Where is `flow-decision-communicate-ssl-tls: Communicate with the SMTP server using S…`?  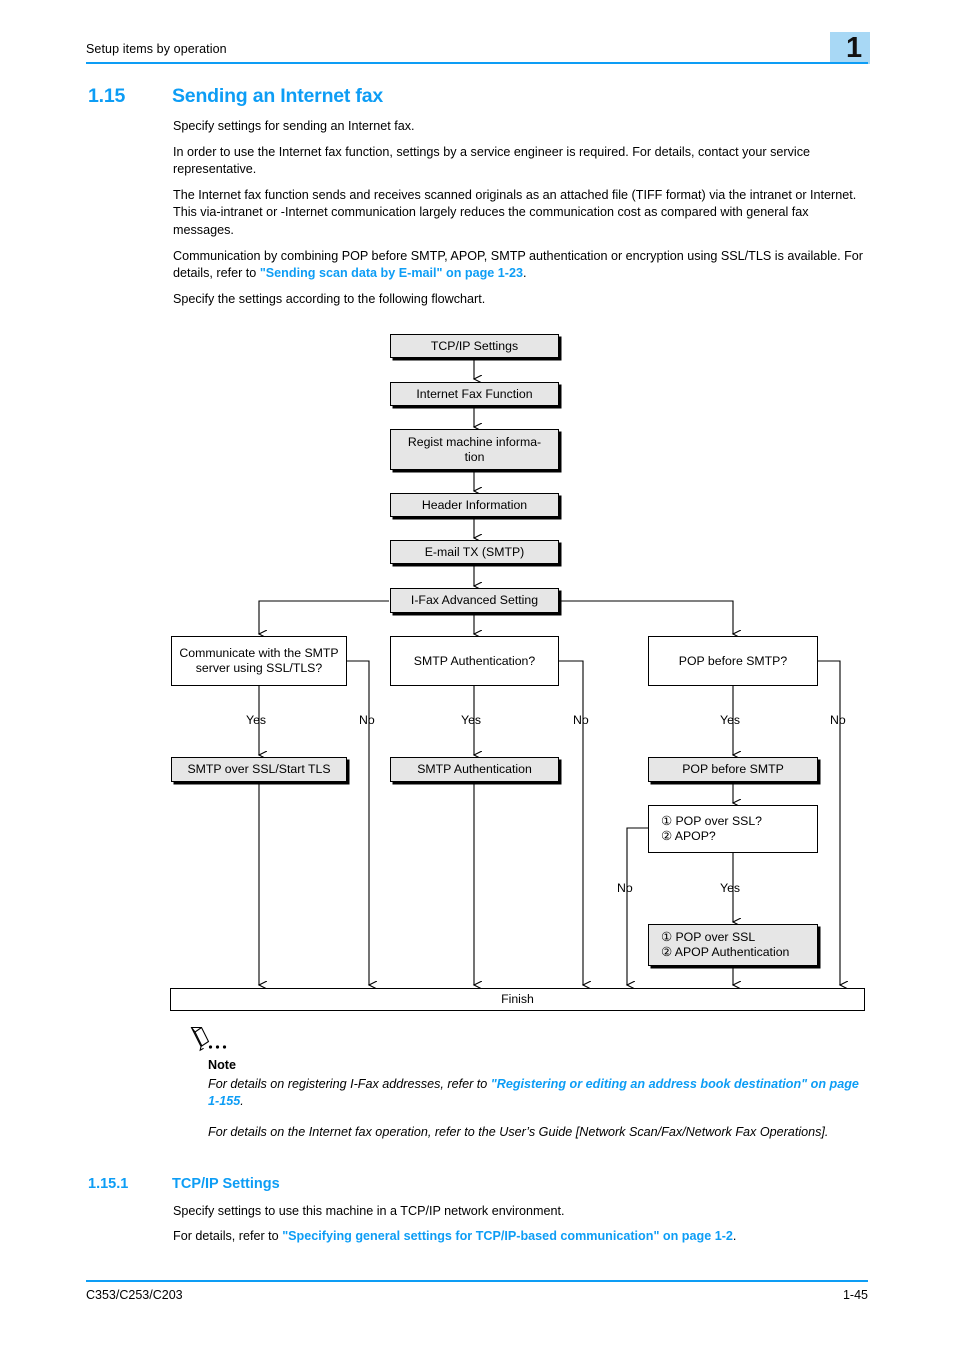
flow-decision-communicate-ssl-tls: Communicate with the SMTP server using S… is located at coordinates (259, 661).